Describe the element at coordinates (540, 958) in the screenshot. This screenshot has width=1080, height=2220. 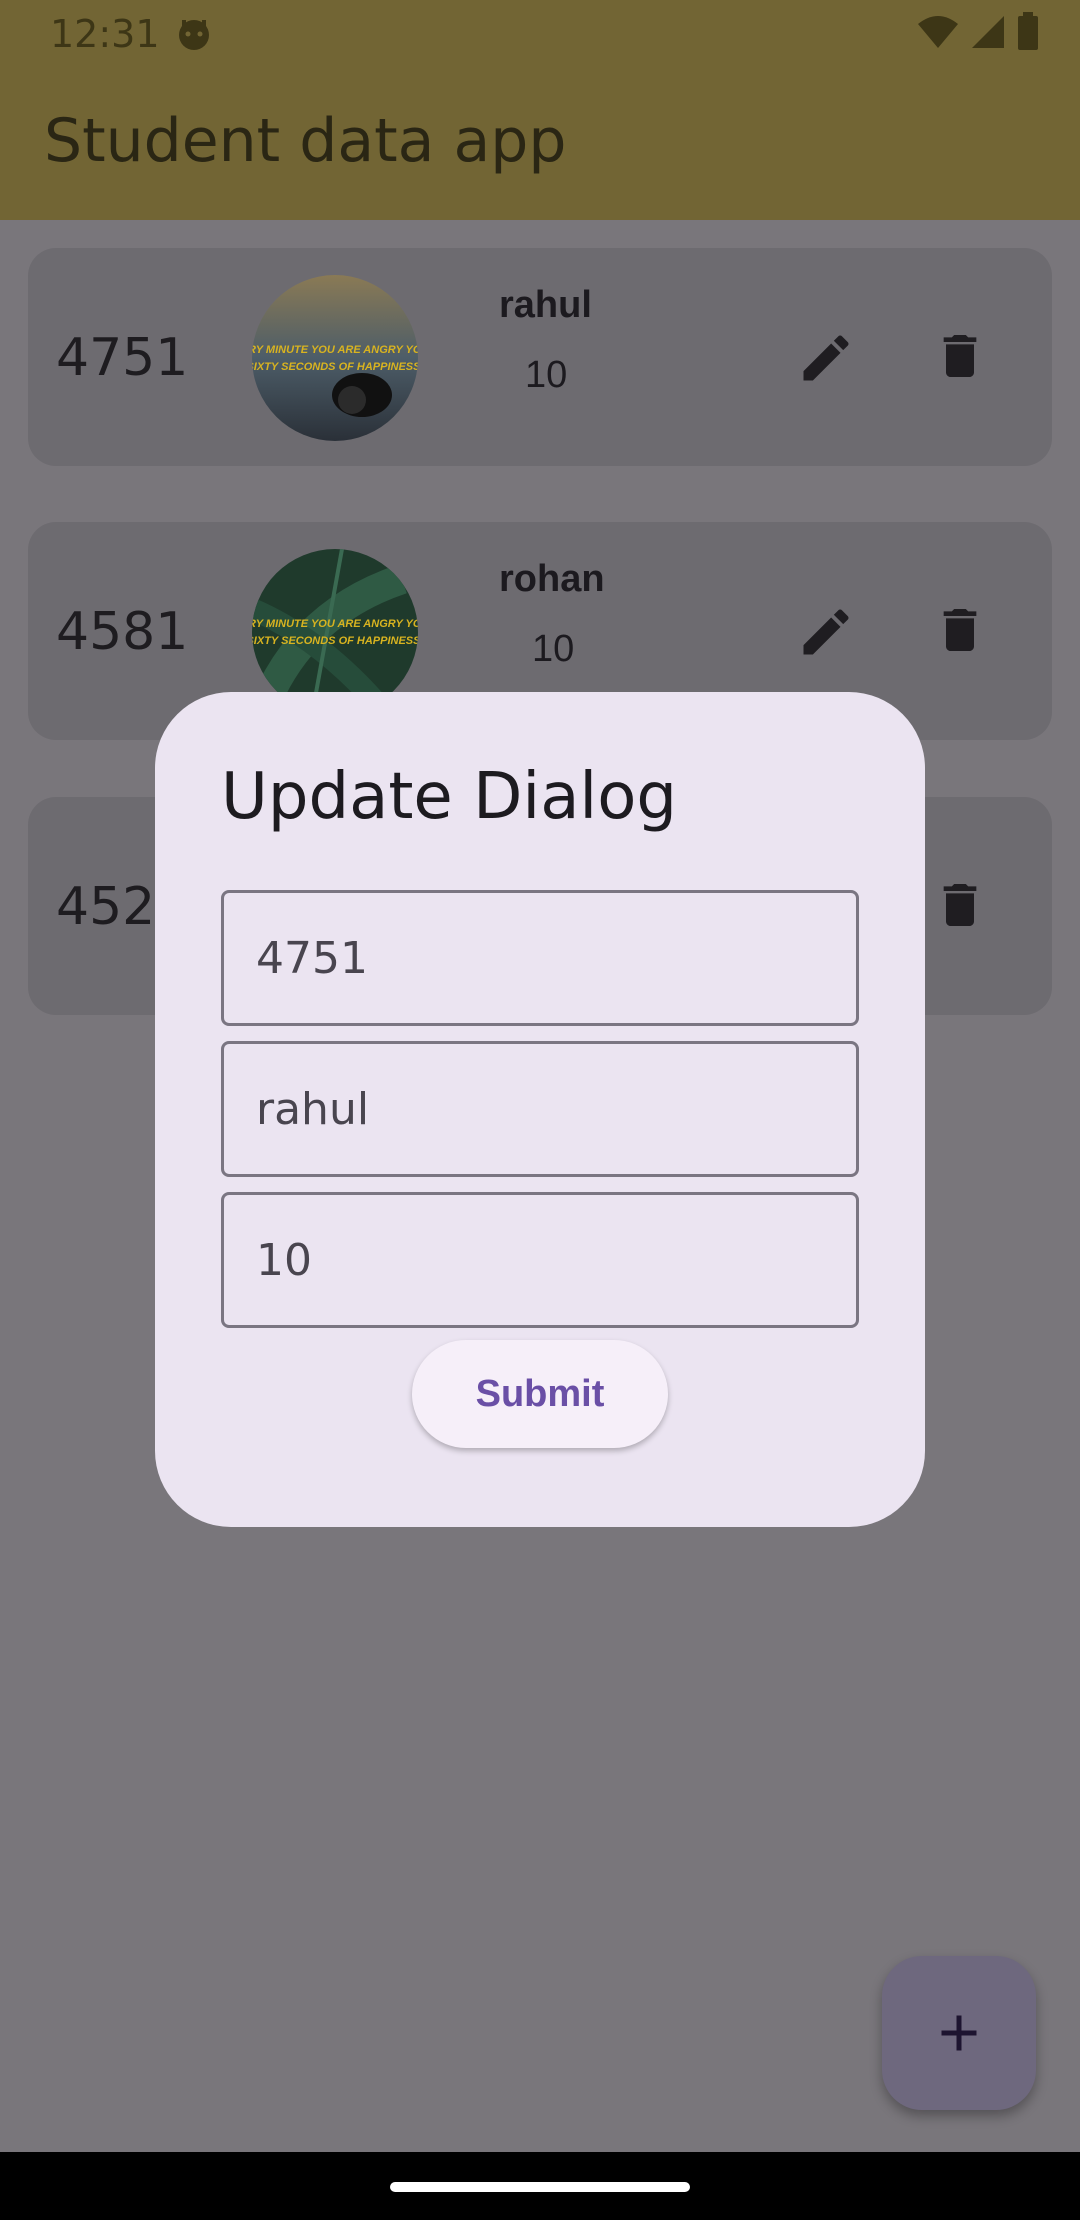
I see `id-field` at that location.